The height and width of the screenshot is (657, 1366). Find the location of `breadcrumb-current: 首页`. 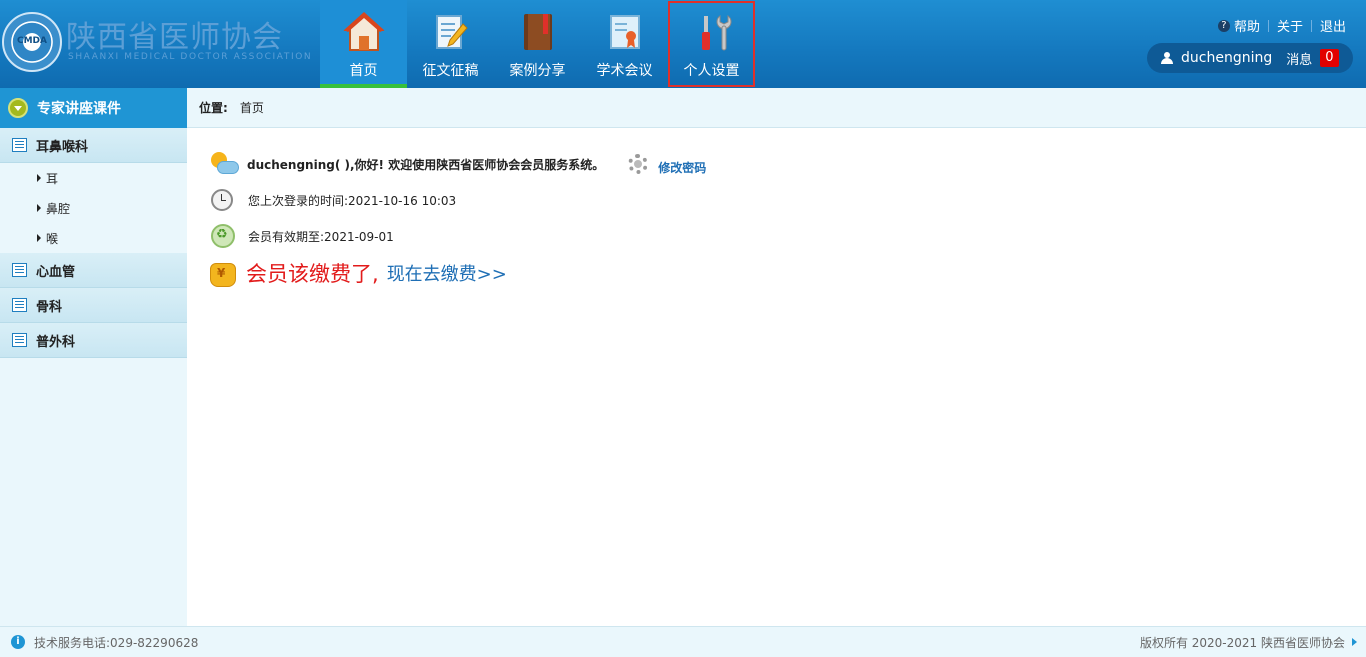

breadcrumb-current: 首页 is located at coordinates (252, 107).